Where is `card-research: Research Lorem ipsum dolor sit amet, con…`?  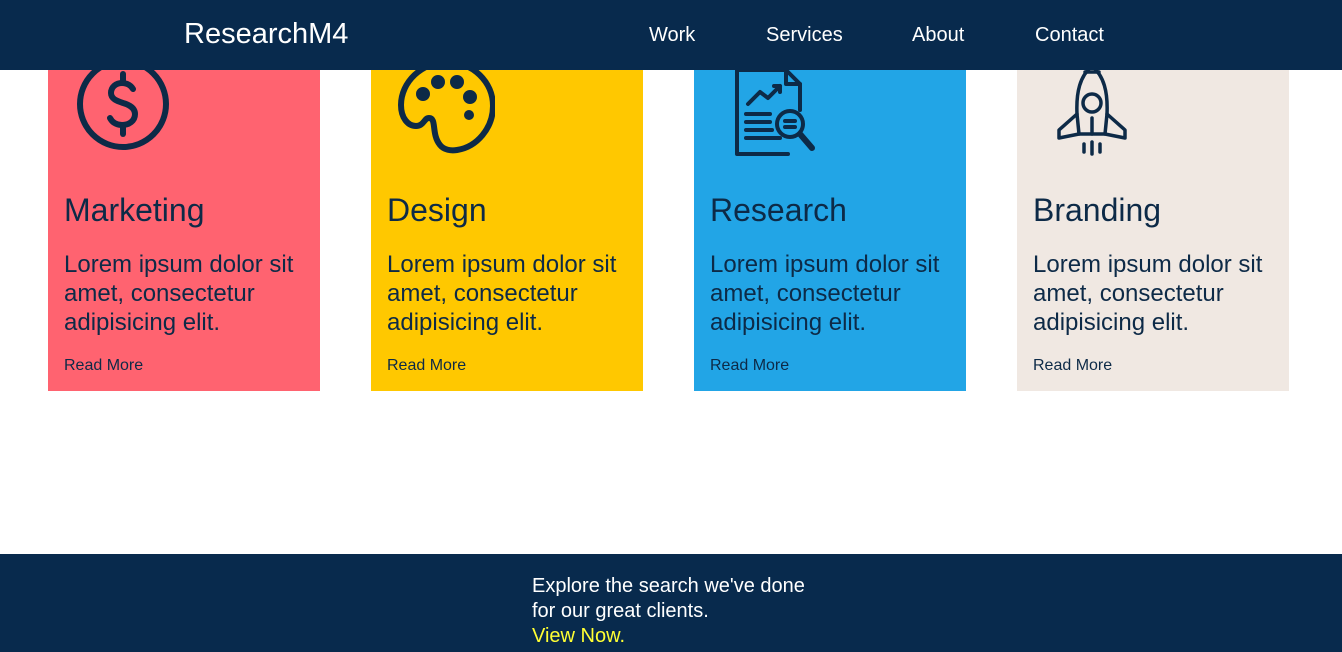 card-research: Research Lorem ipsum dolor sit amet, con… is located at coordinates (830, 219).